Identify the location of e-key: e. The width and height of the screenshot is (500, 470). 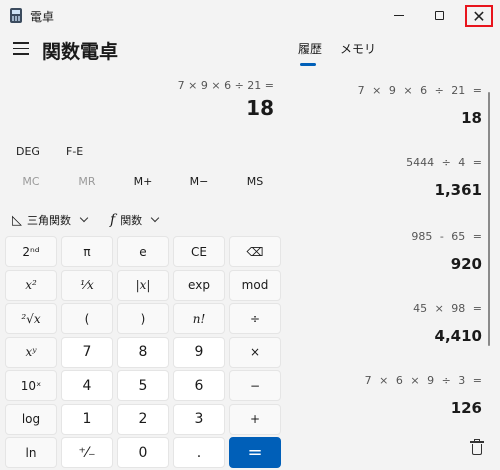
(143, 251).